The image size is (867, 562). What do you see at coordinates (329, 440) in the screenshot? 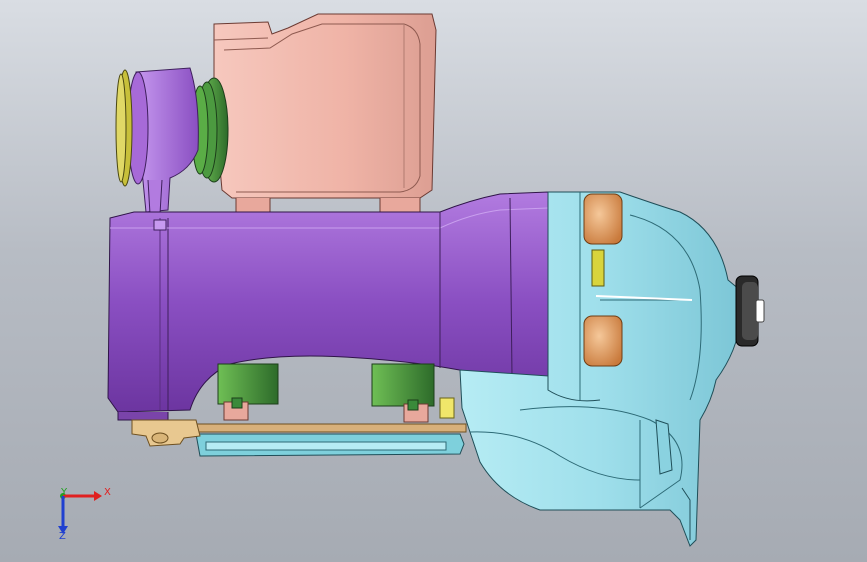
I see `tray-part` at bounding box center [329, 440].